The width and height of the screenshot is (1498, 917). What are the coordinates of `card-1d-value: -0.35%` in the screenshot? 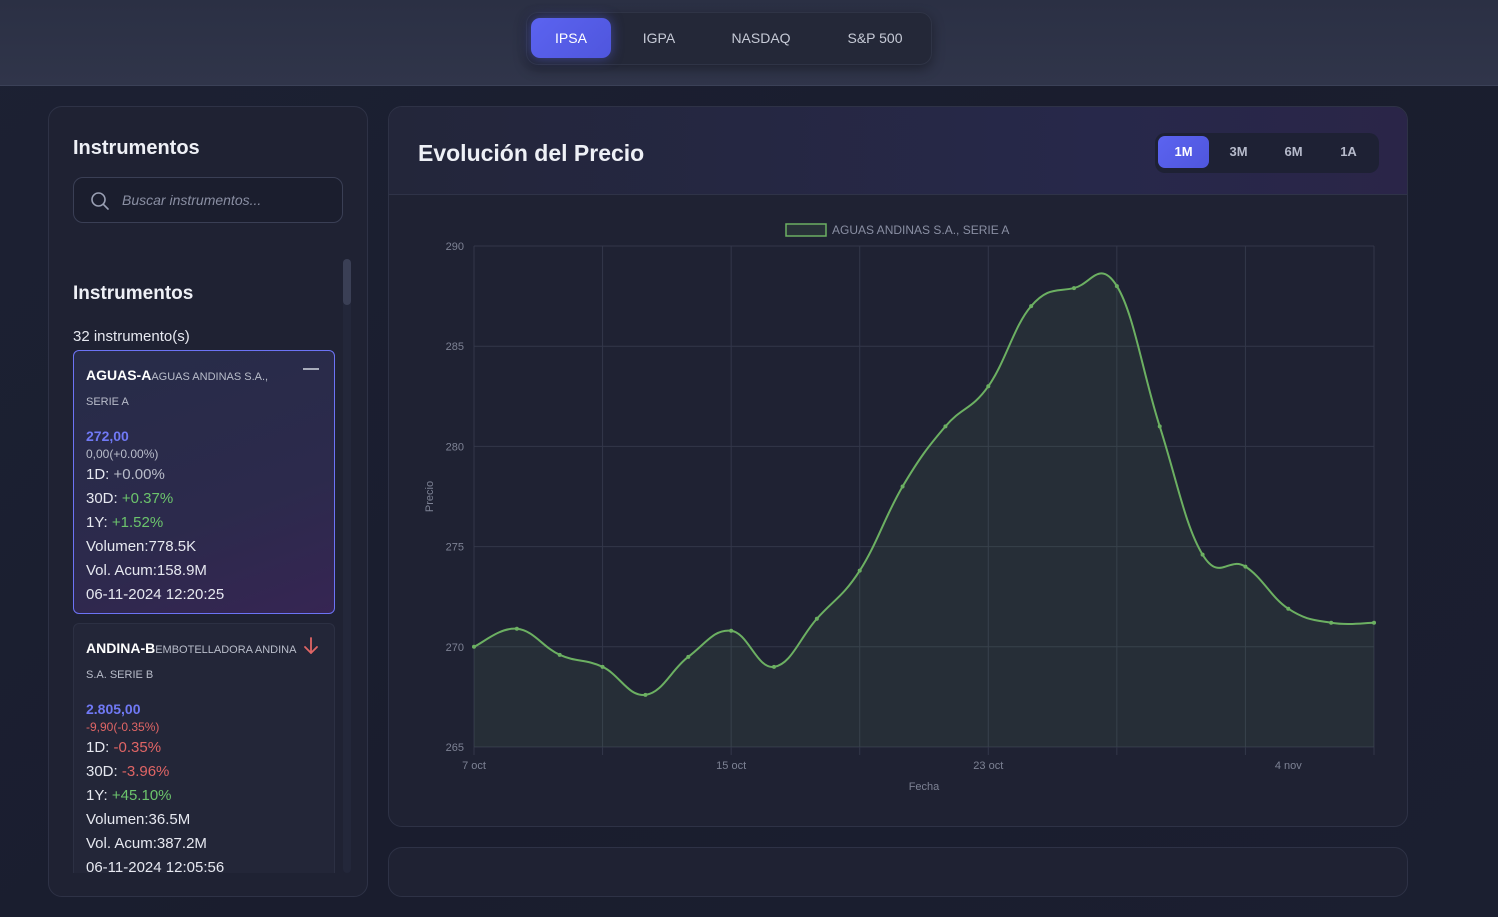 It's located at (137, 747).